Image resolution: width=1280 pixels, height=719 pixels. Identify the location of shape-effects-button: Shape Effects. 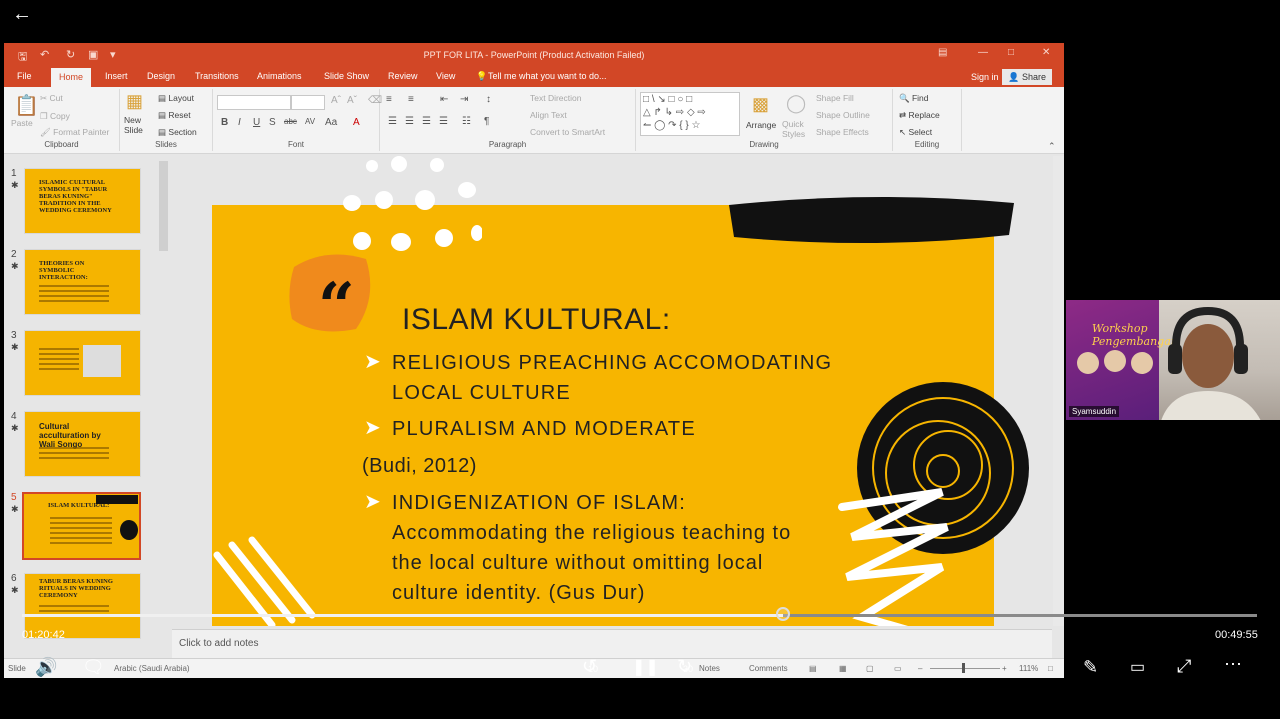
(842, 132).